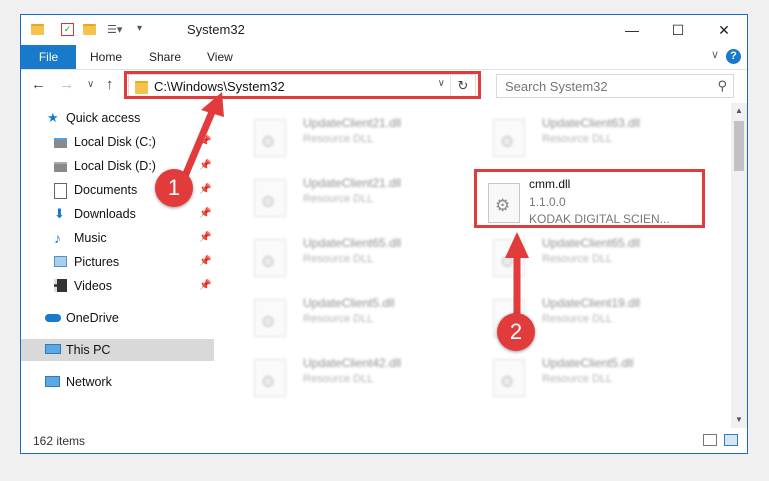 The image size is (769, 481). I want to click on step-marker-1: 1, so click(174, 188).